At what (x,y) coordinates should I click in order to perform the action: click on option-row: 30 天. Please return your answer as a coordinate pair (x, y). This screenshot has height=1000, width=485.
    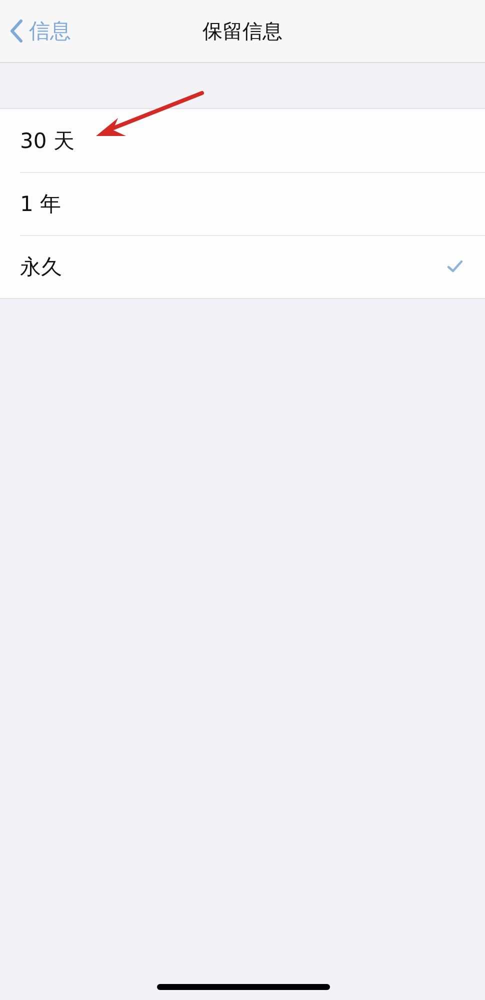
    Looking at the image, I should click on (242, 140).